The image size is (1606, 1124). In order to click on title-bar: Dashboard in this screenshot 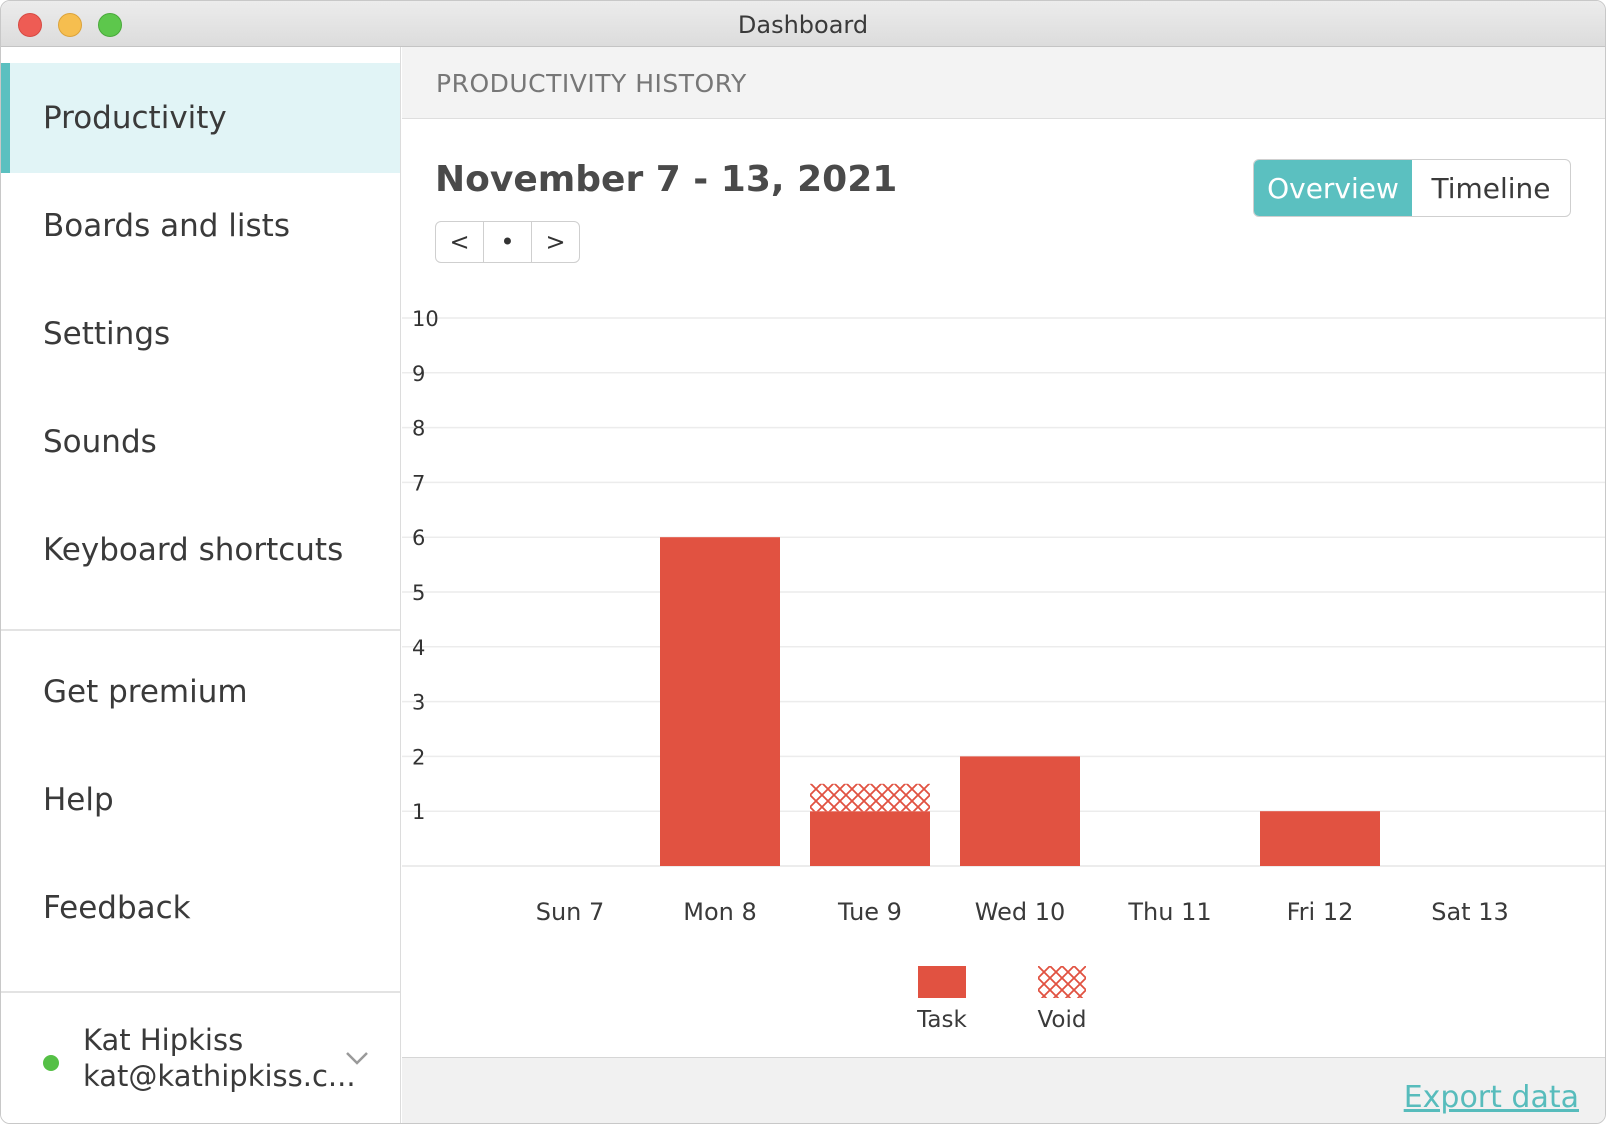, I will do `click(803, 24)`.